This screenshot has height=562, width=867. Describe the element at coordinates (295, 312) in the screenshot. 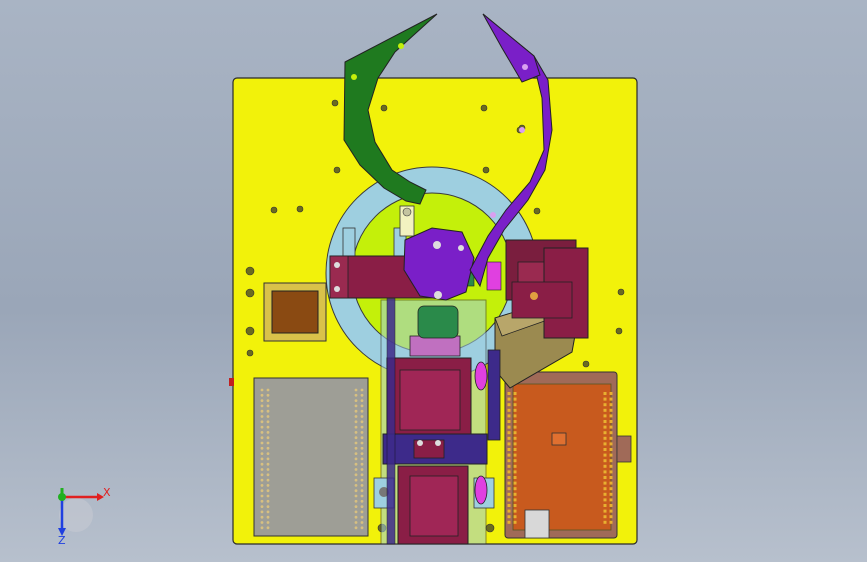

I see `voltage-module` at that location.